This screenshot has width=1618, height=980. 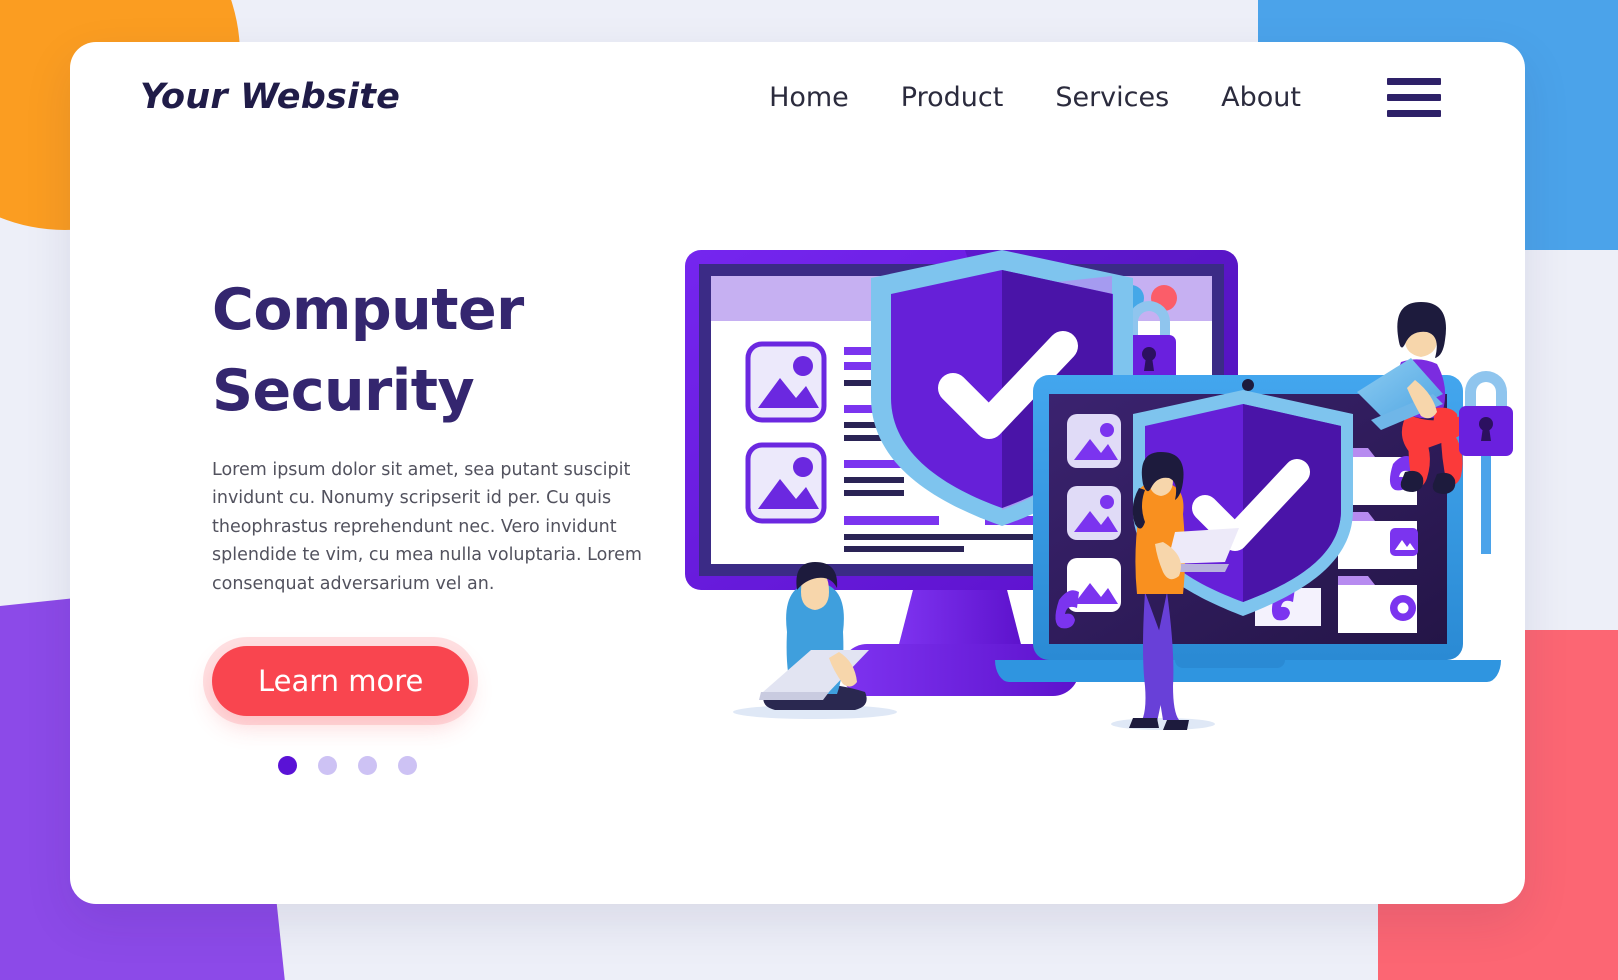 What do you see at coordinates (1486, 390) in the screenshot?
I see `padlock-shackle` at bounding box center [1486, 390].